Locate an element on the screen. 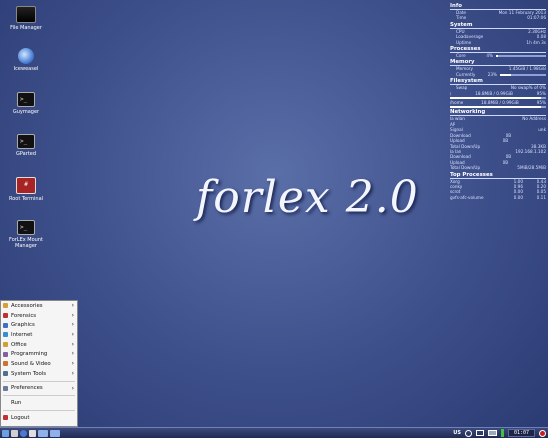 Image resolution: width=548 pixels, height=438 pixels. iceweasel-icon is located at coordinates (26, 56).